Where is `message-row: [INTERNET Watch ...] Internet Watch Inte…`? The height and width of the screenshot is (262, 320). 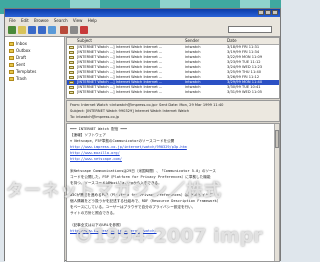
message-row: [INTERNET Watch ...] Internet Watch Inte… is located at coordinates (173, 92).